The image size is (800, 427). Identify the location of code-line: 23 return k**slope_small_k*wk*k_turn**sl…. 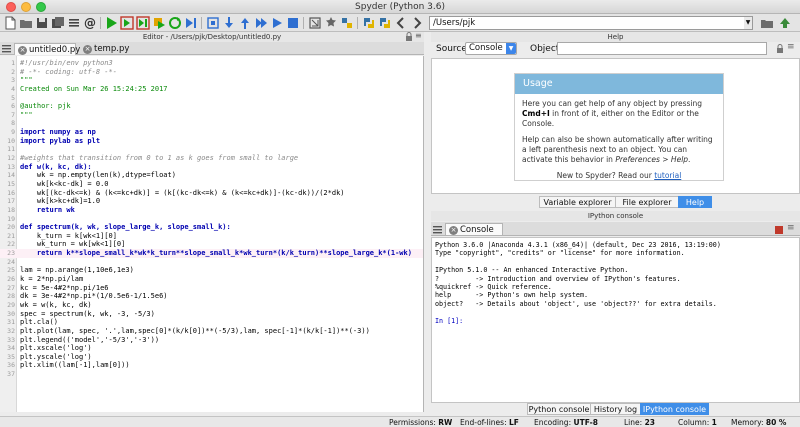
(211, 253).